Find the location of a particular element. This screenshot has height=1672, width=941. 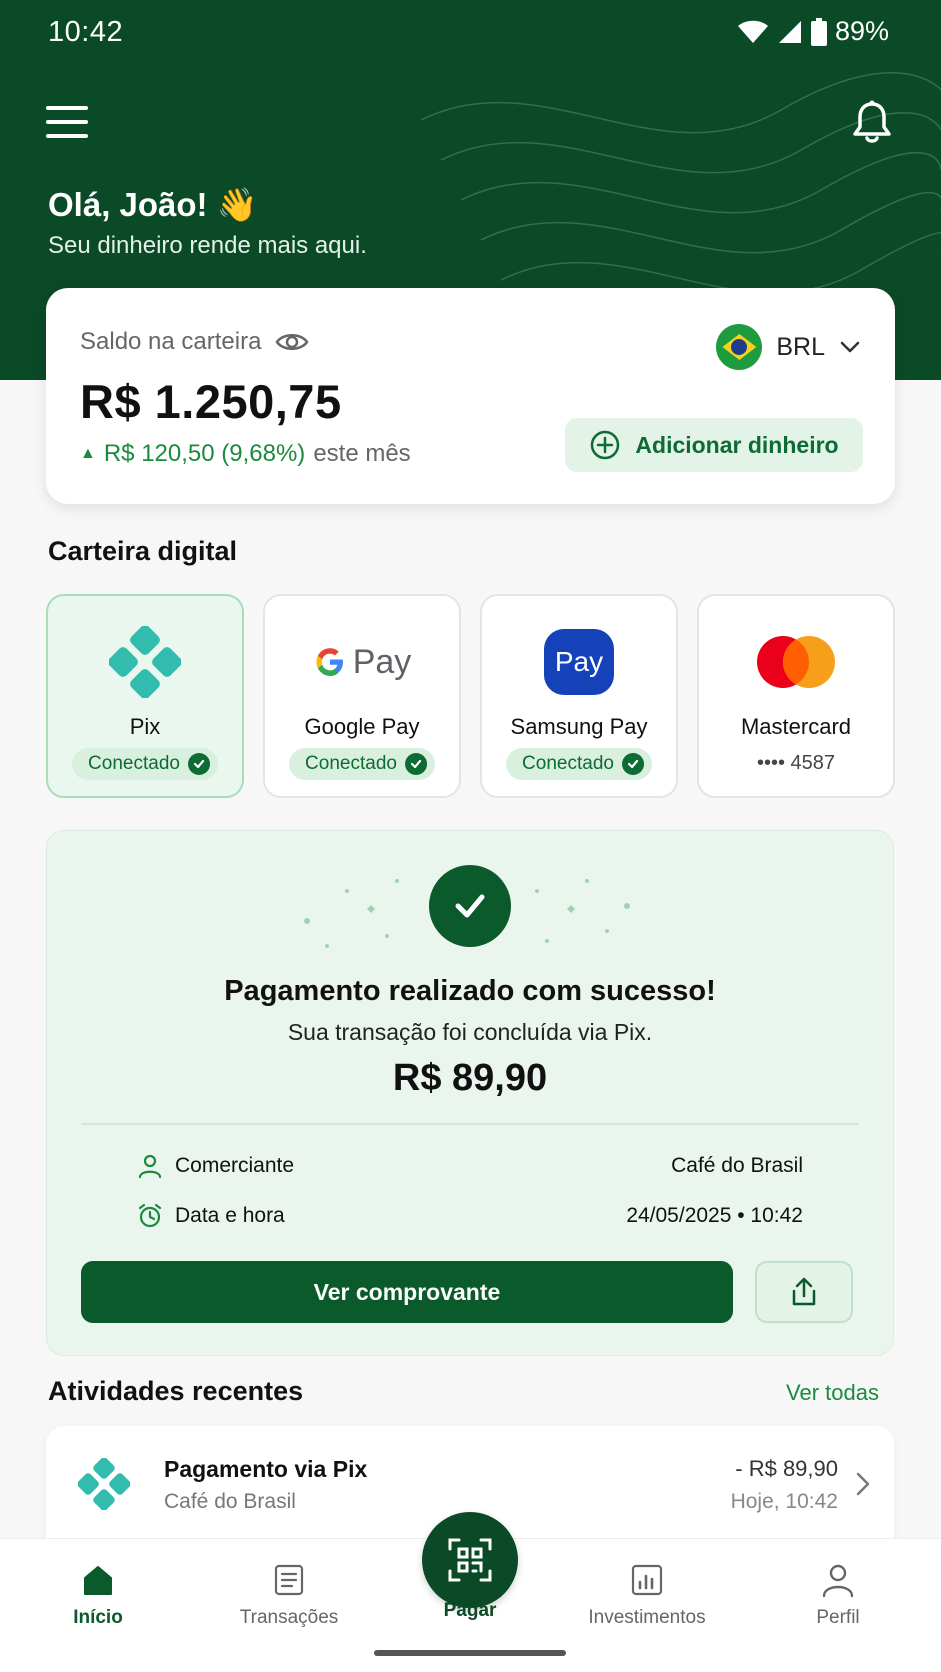

wifi-icon is located at coordinates (752, 31).